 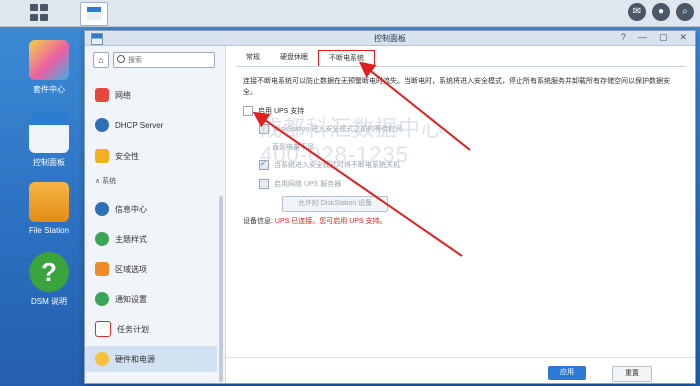 I want to click on option-label: 当系统进入安全模式时将不断电系统关机, so click(x=337, y=165).